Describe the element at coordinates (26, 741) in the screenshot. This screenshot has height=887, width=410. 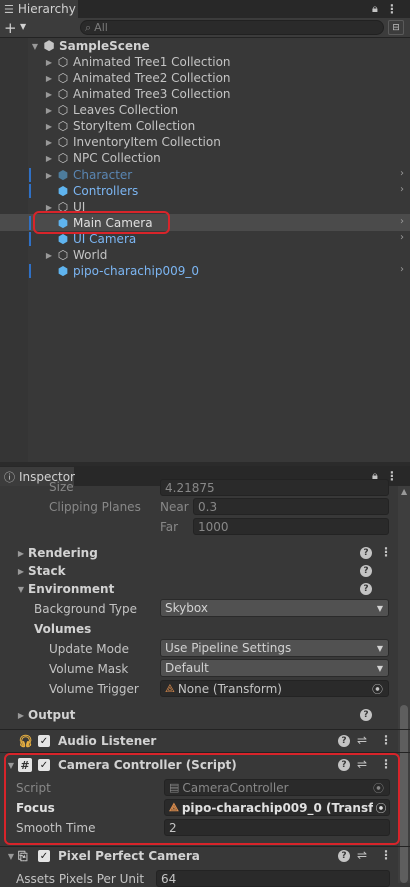
I see `headphones-icon: 🎧︎` at that location.